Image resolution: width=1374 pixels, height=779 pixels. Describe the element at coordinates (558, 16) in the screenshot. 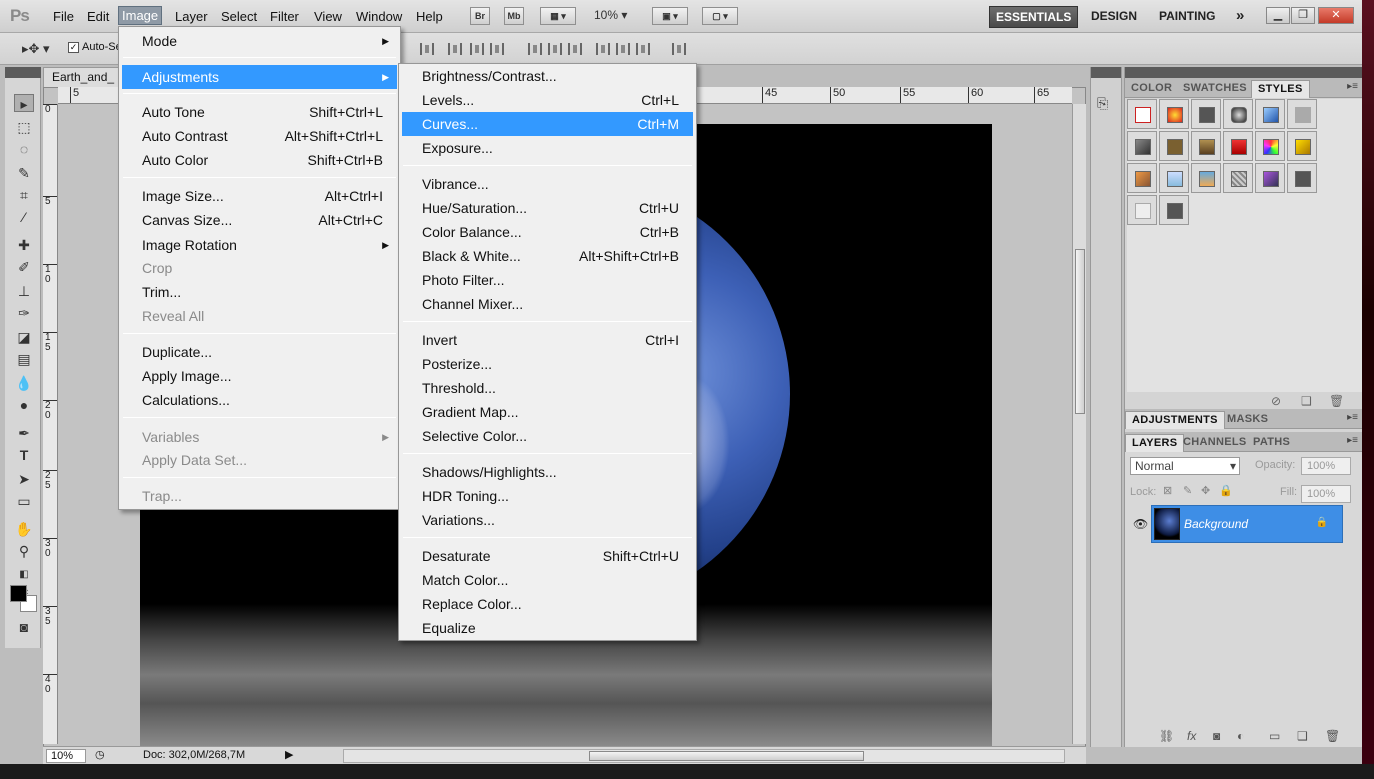

I see `extras-menu-button: ▦ ▾` at that location.